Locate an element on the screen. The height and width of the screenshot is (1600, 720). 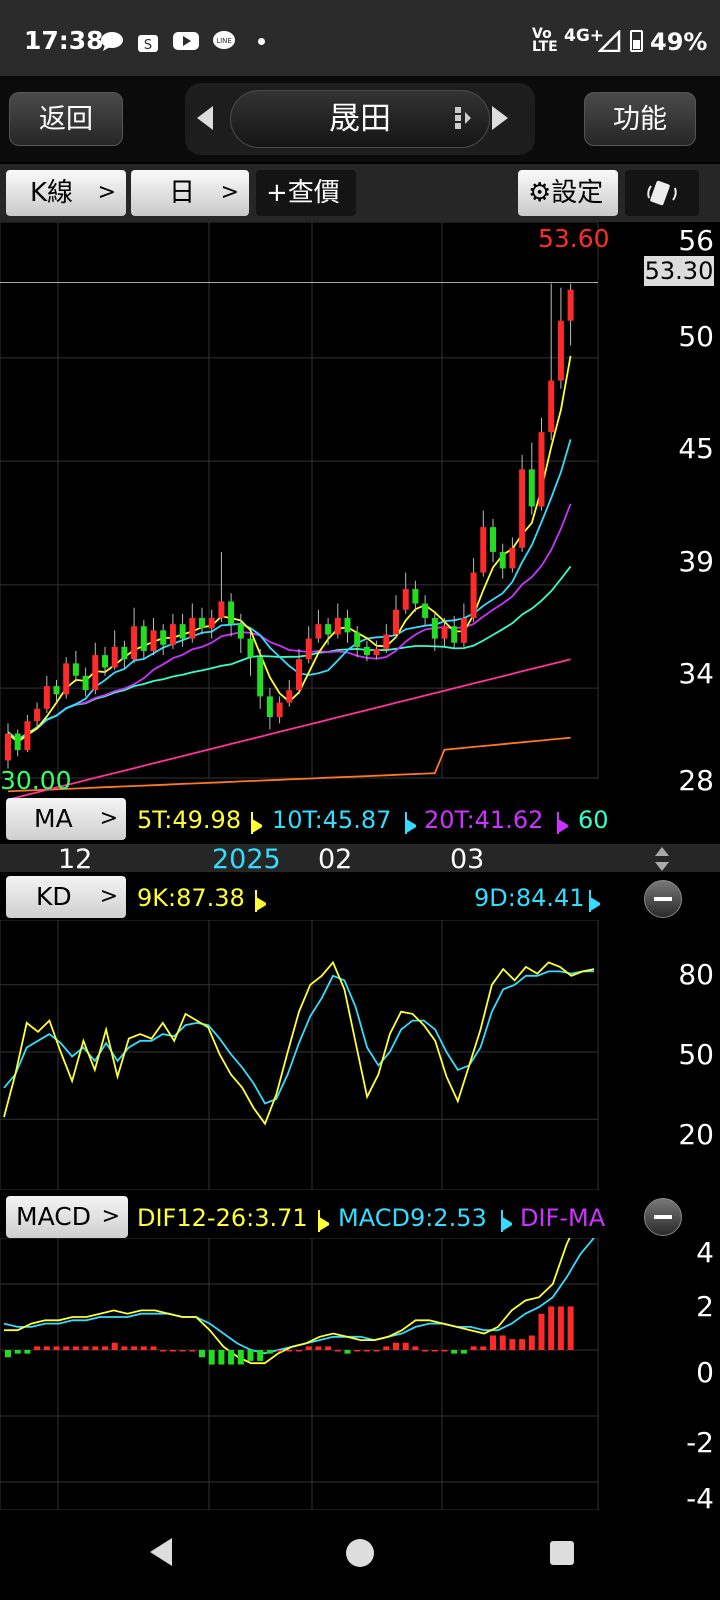
function-button: 功能 is located at coordinates (640, 119).